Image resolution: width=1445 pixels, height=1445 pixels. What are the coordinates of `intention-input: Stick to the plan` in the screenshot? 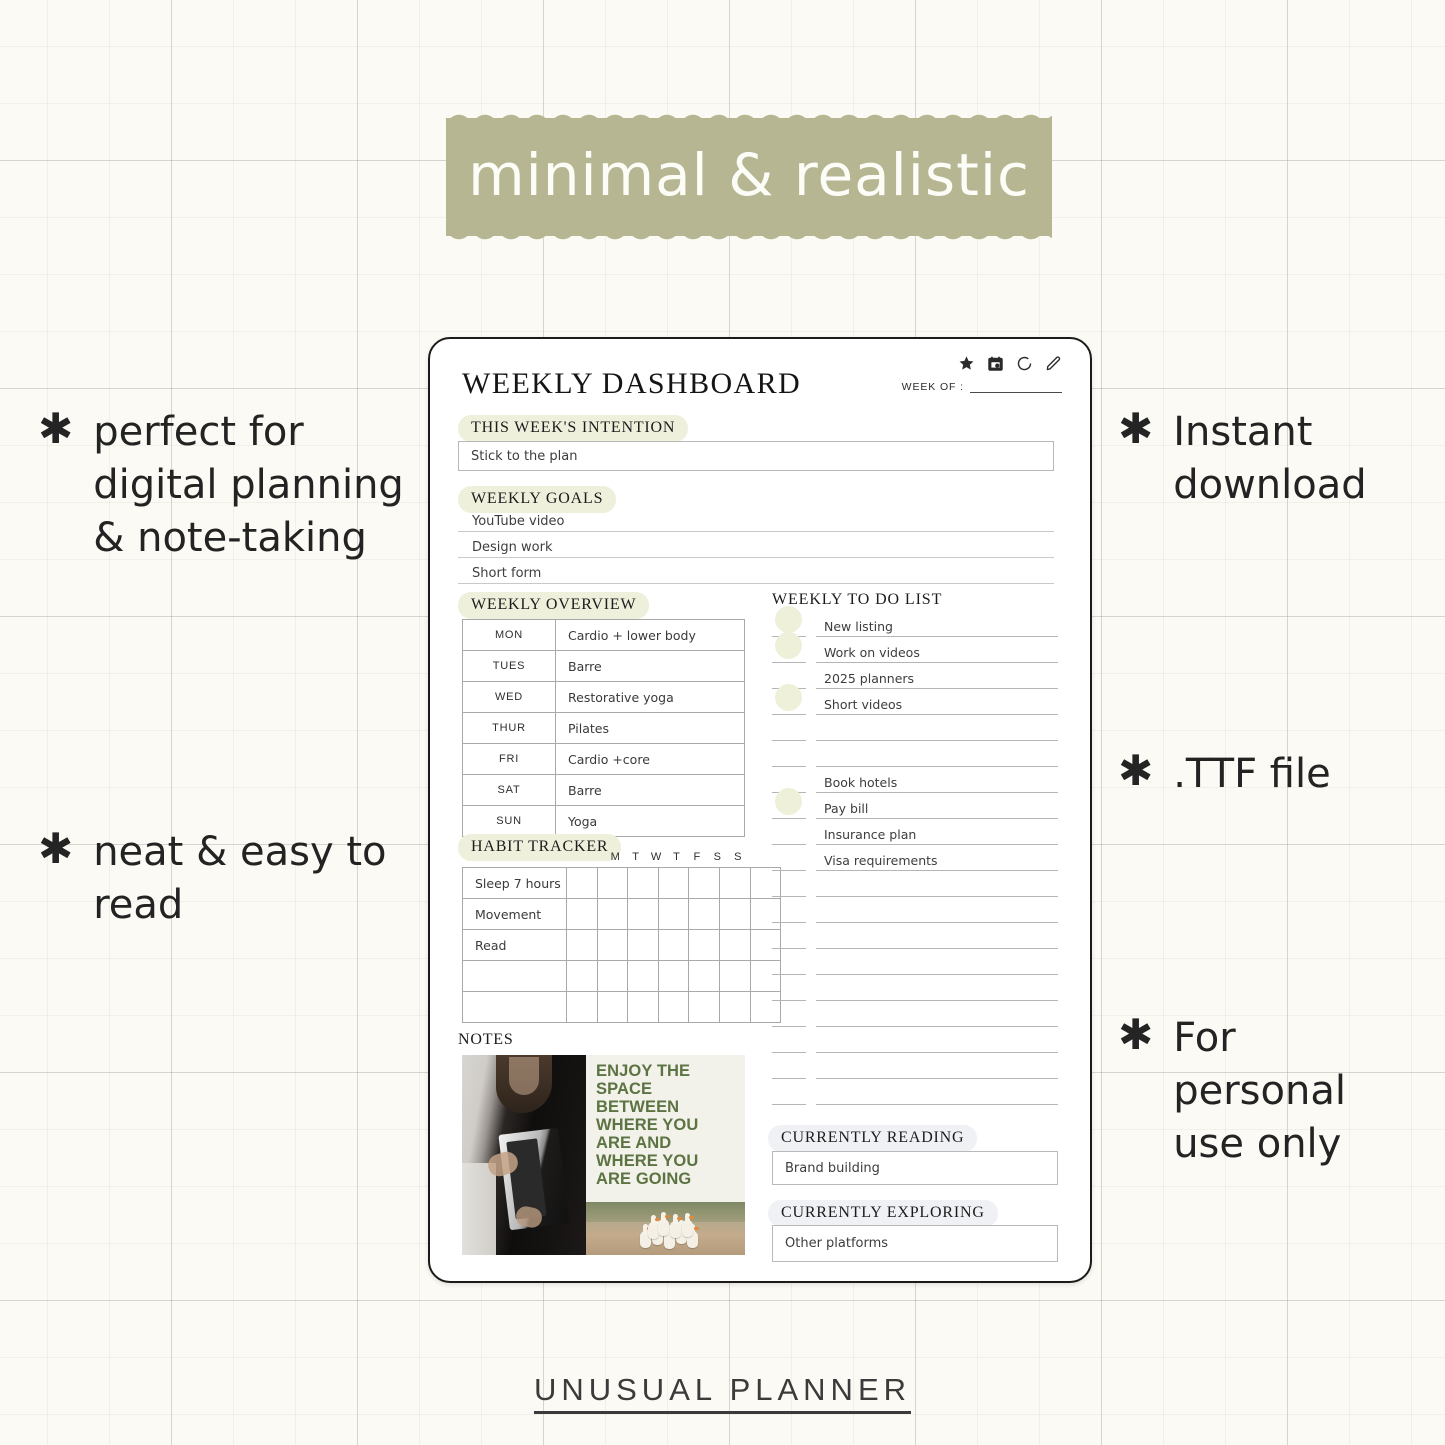 It's located at (756, 456).